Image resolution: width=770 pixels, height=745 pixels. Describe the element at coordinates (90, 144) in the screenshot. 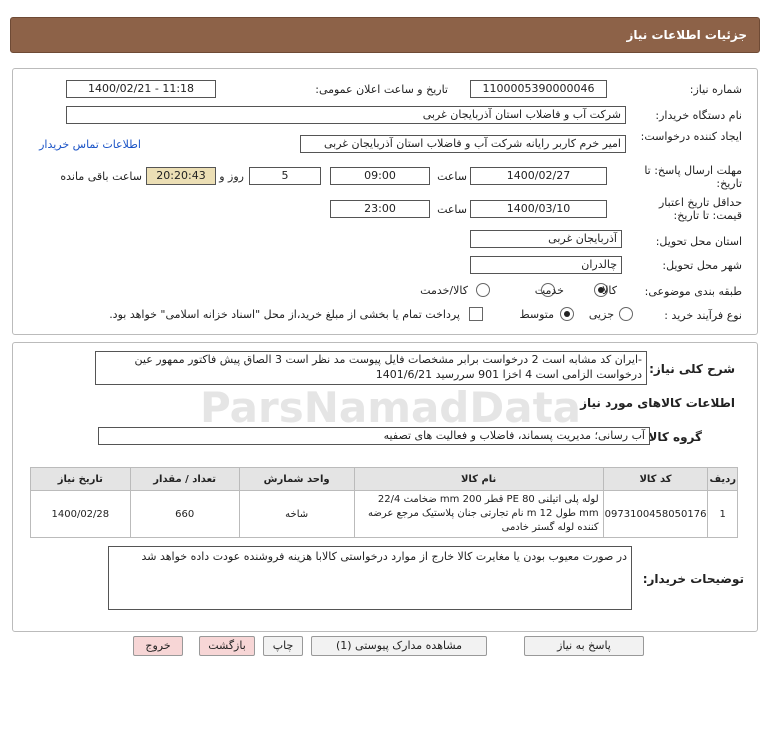

I see `contact-info-link: اطلاعات تماس خریدار` at that location.